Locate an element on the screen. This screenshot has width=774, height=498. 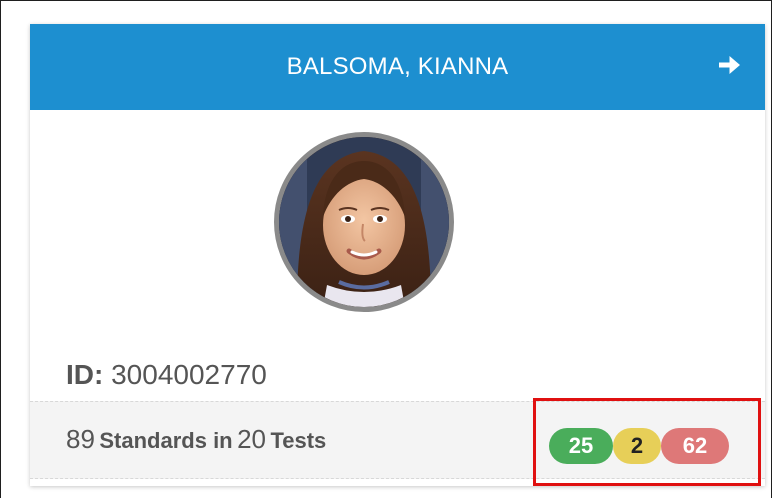
id-value: 3004002770 is located at coordinates (189, 374).